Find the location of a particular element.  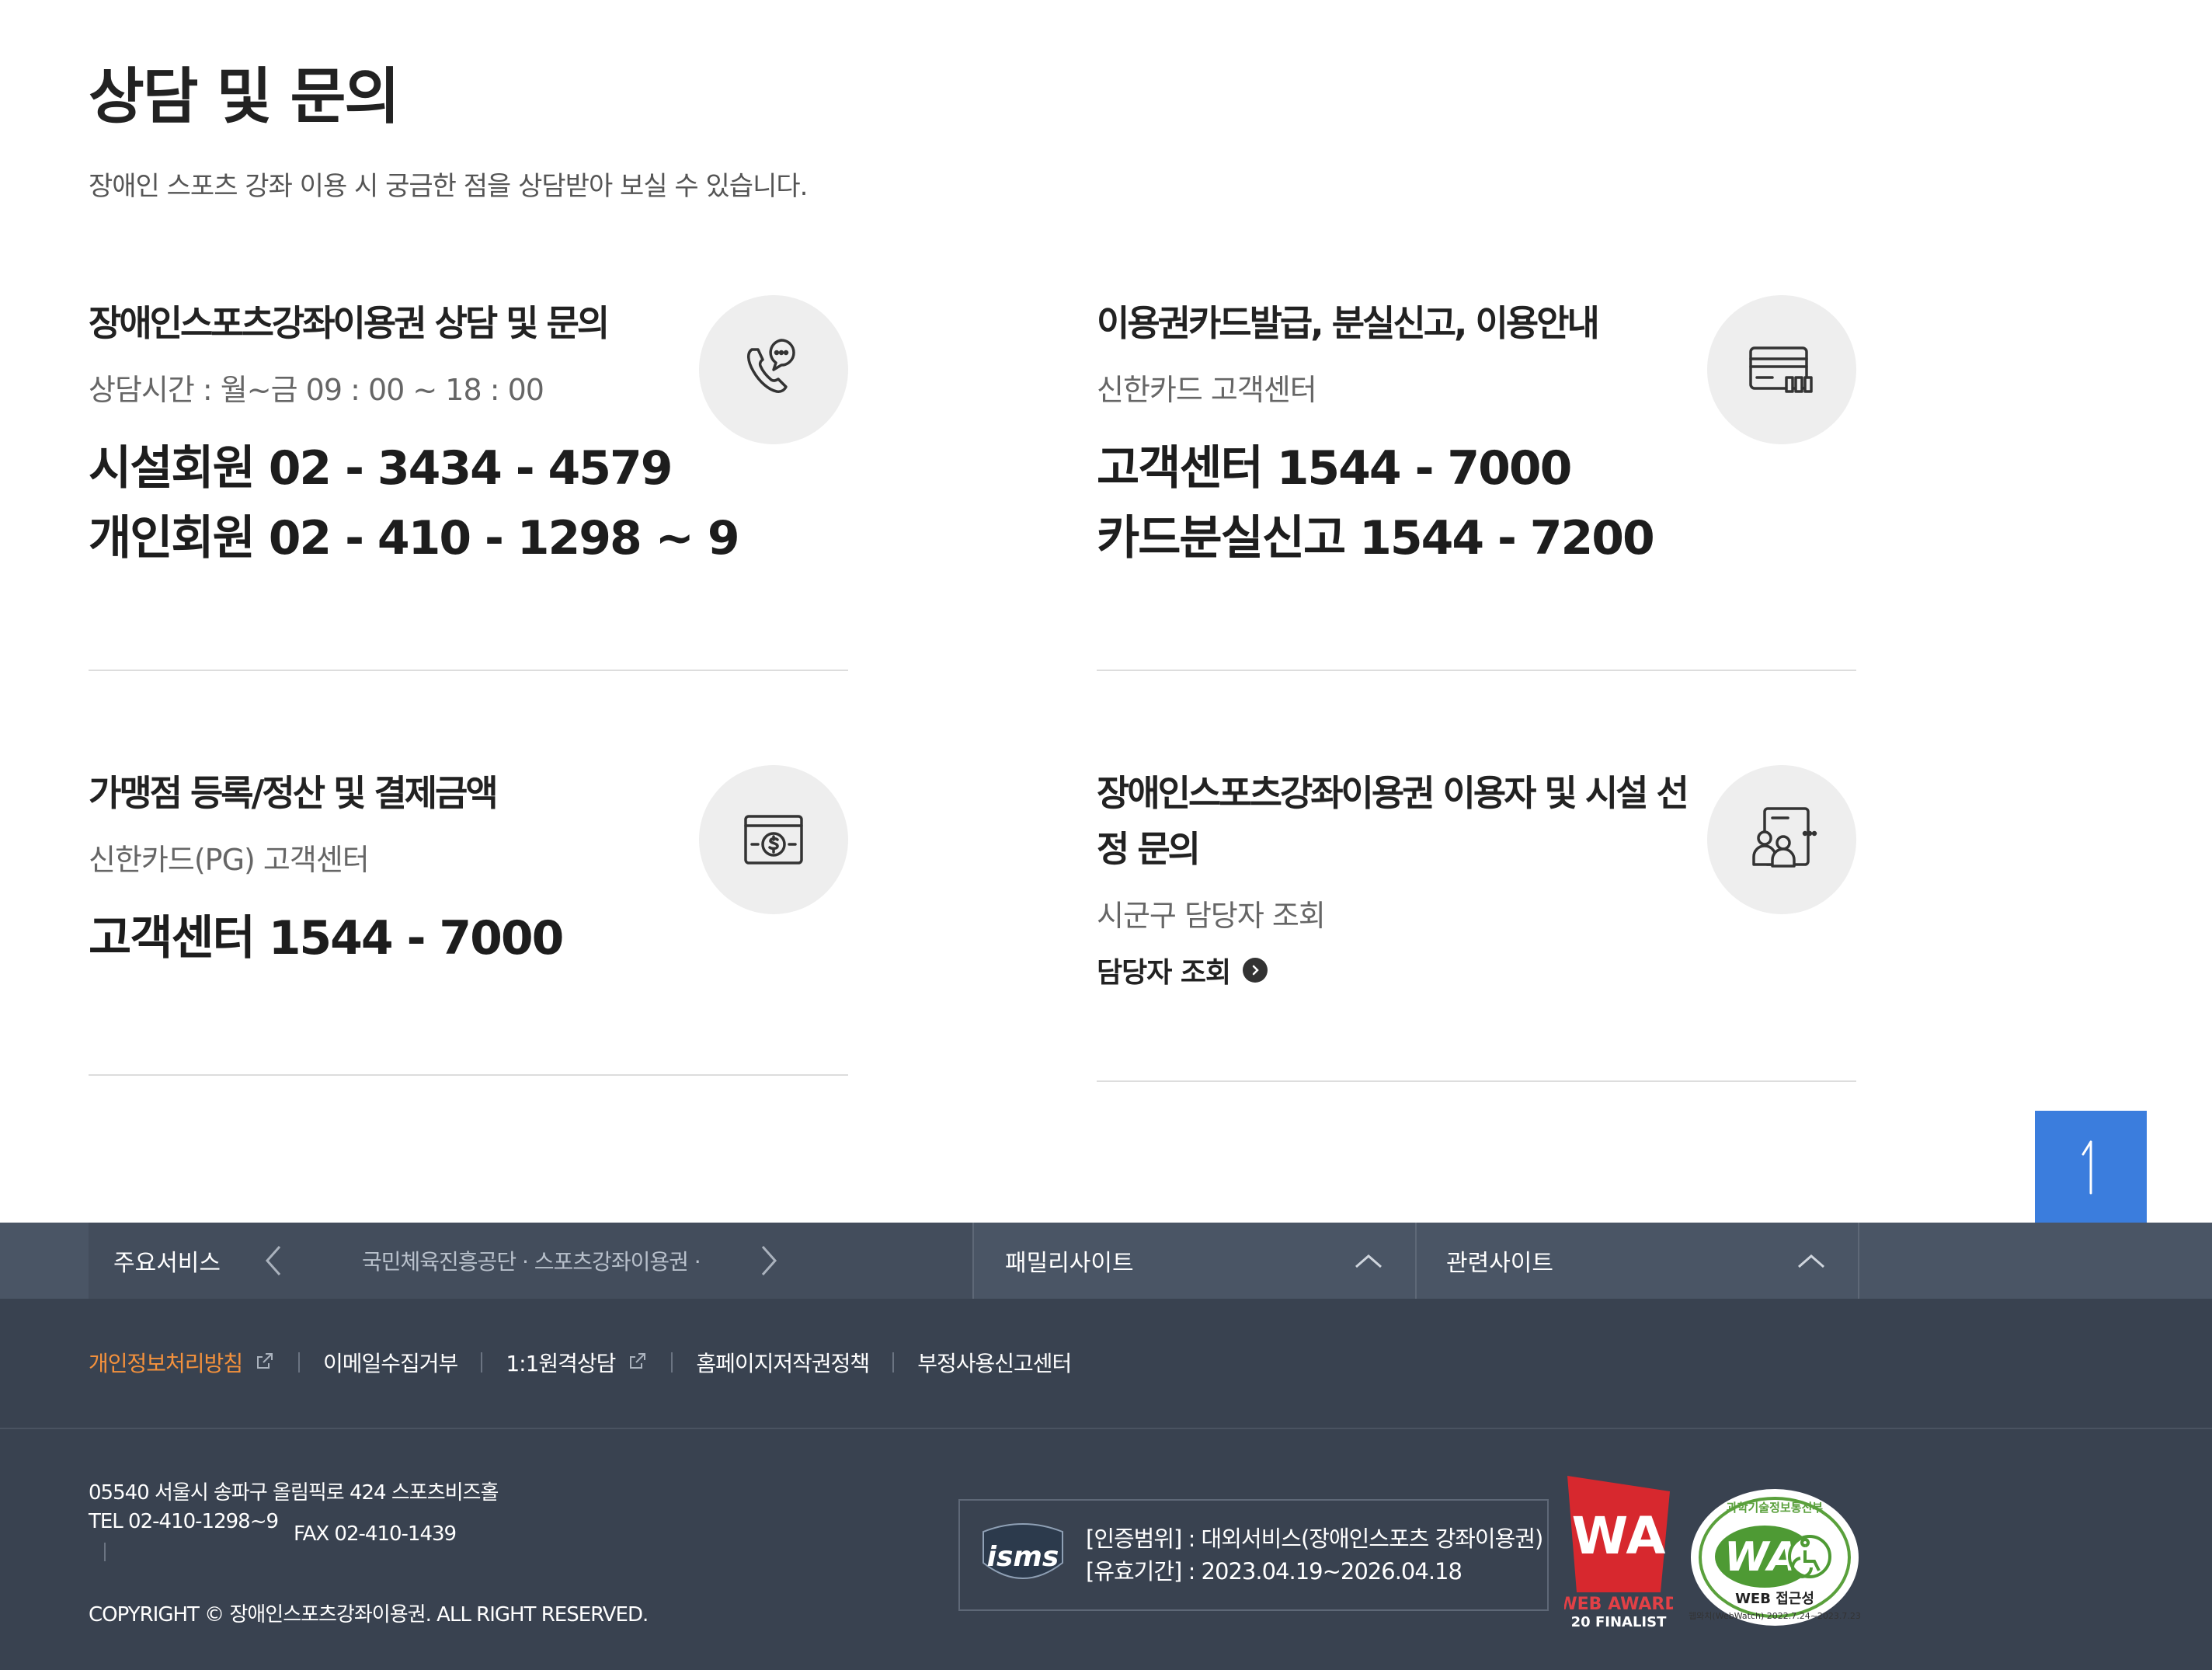

main-services-label: 주요서비스 is located at coordinates (167, 1263).